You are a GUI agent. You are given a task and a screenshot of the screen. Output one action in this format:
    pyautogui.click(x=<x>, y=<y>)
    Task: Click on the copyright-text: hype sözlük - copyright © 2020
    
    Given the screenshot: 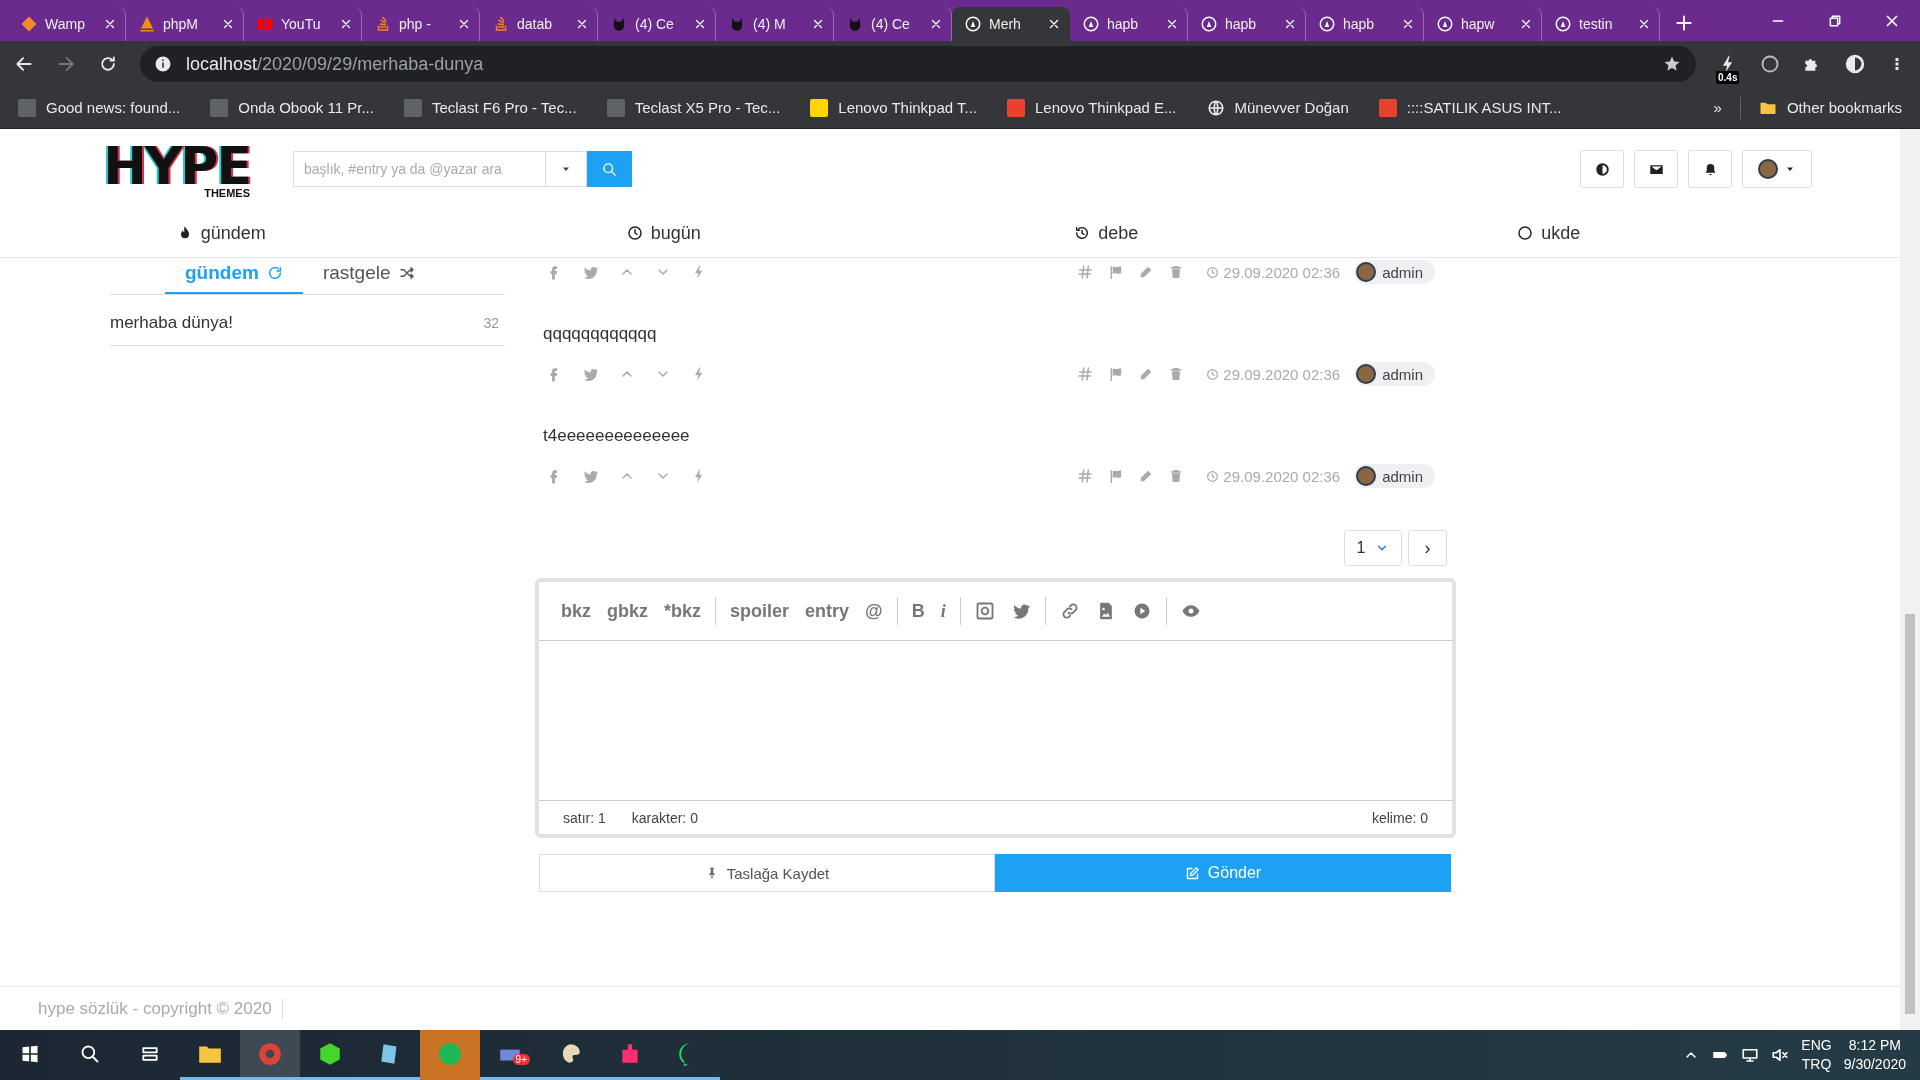 What is the action you would take?
    pyautogui.click(x=160, y=1008)
    